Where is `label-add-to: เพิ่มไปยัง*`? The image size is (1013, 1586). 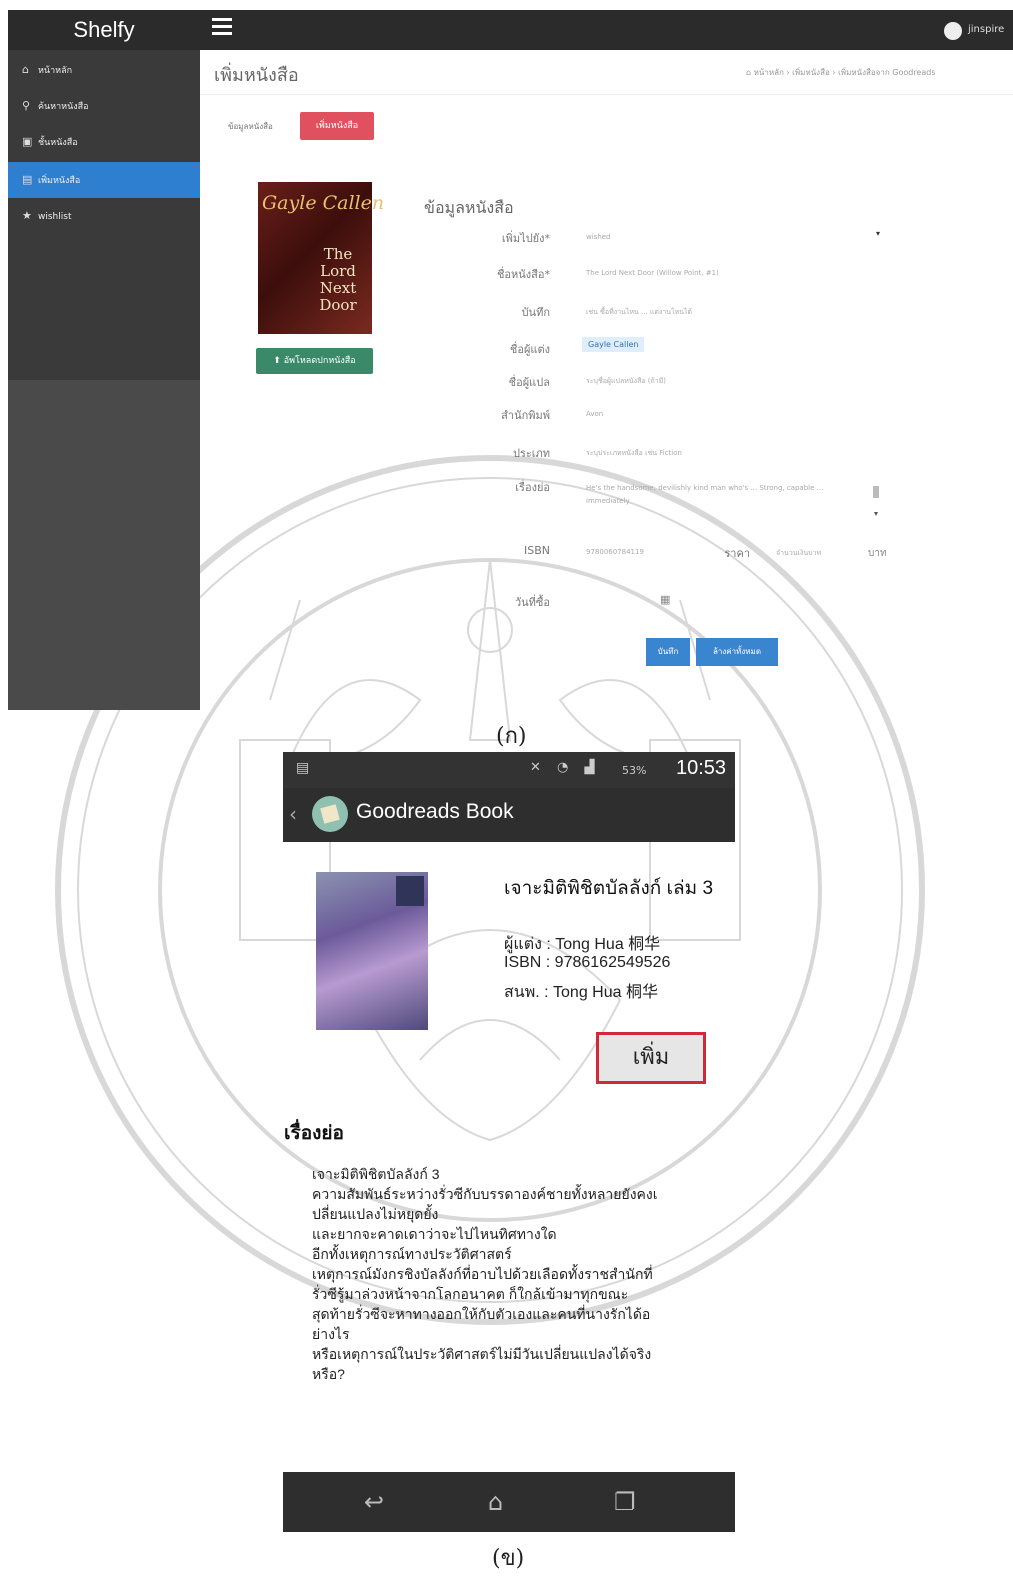 label-add-to: เพิ่มไปยัง* is located at coordinates (525, 238).